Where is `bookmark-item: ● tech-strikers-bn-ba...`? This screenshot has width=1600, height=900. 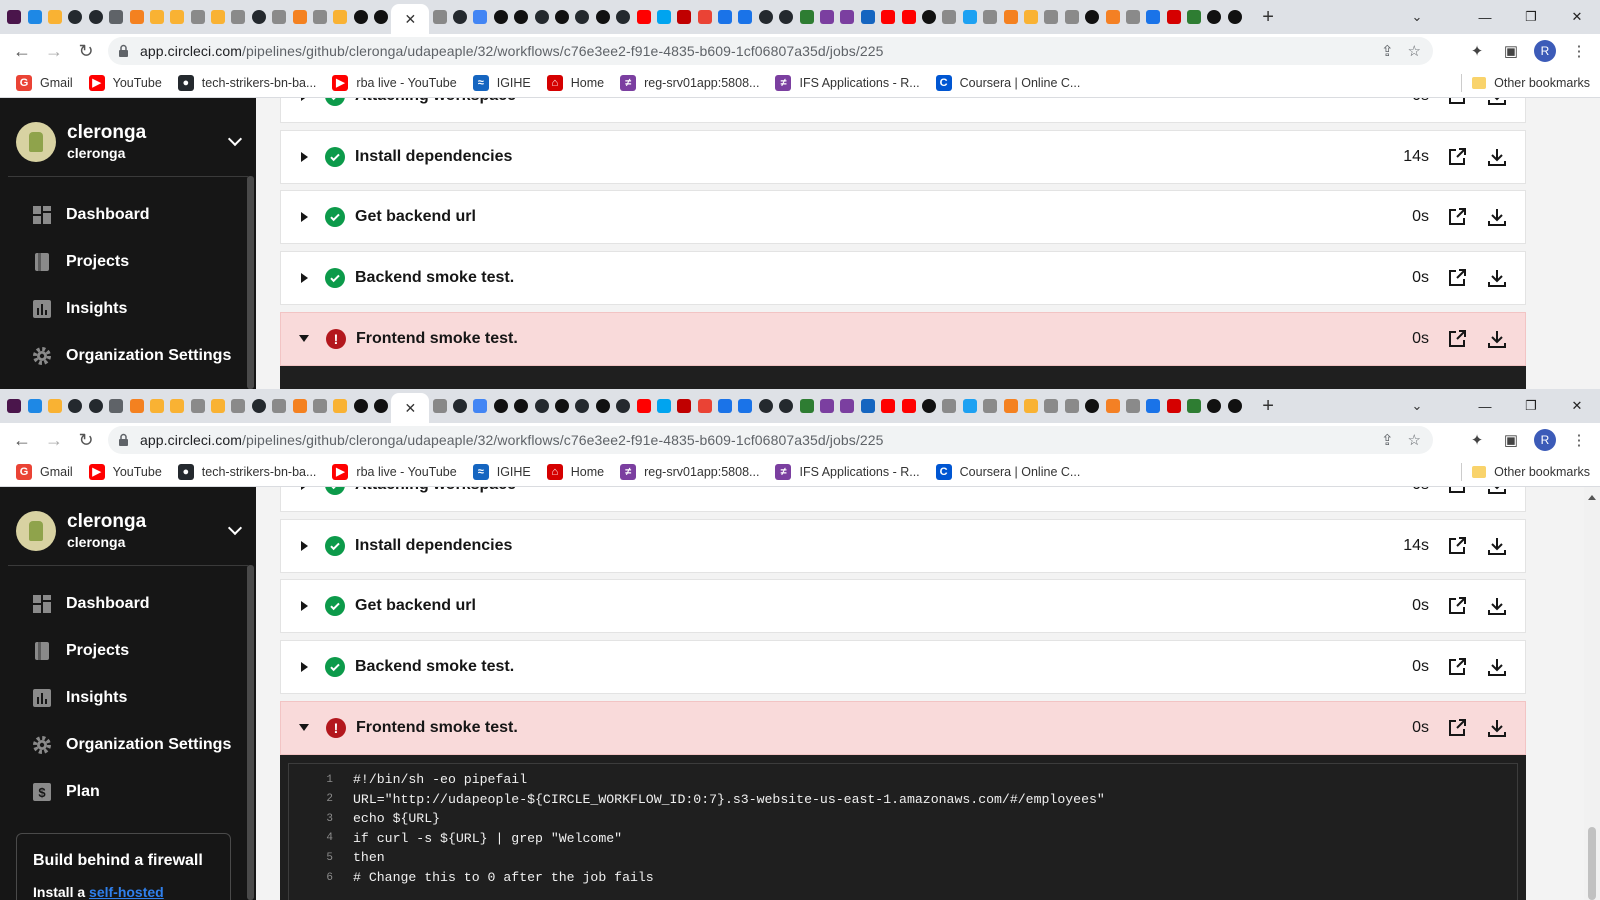
bookmark-item: ● tech-strikers-bn-ba... is located at coordinates (246, 471).